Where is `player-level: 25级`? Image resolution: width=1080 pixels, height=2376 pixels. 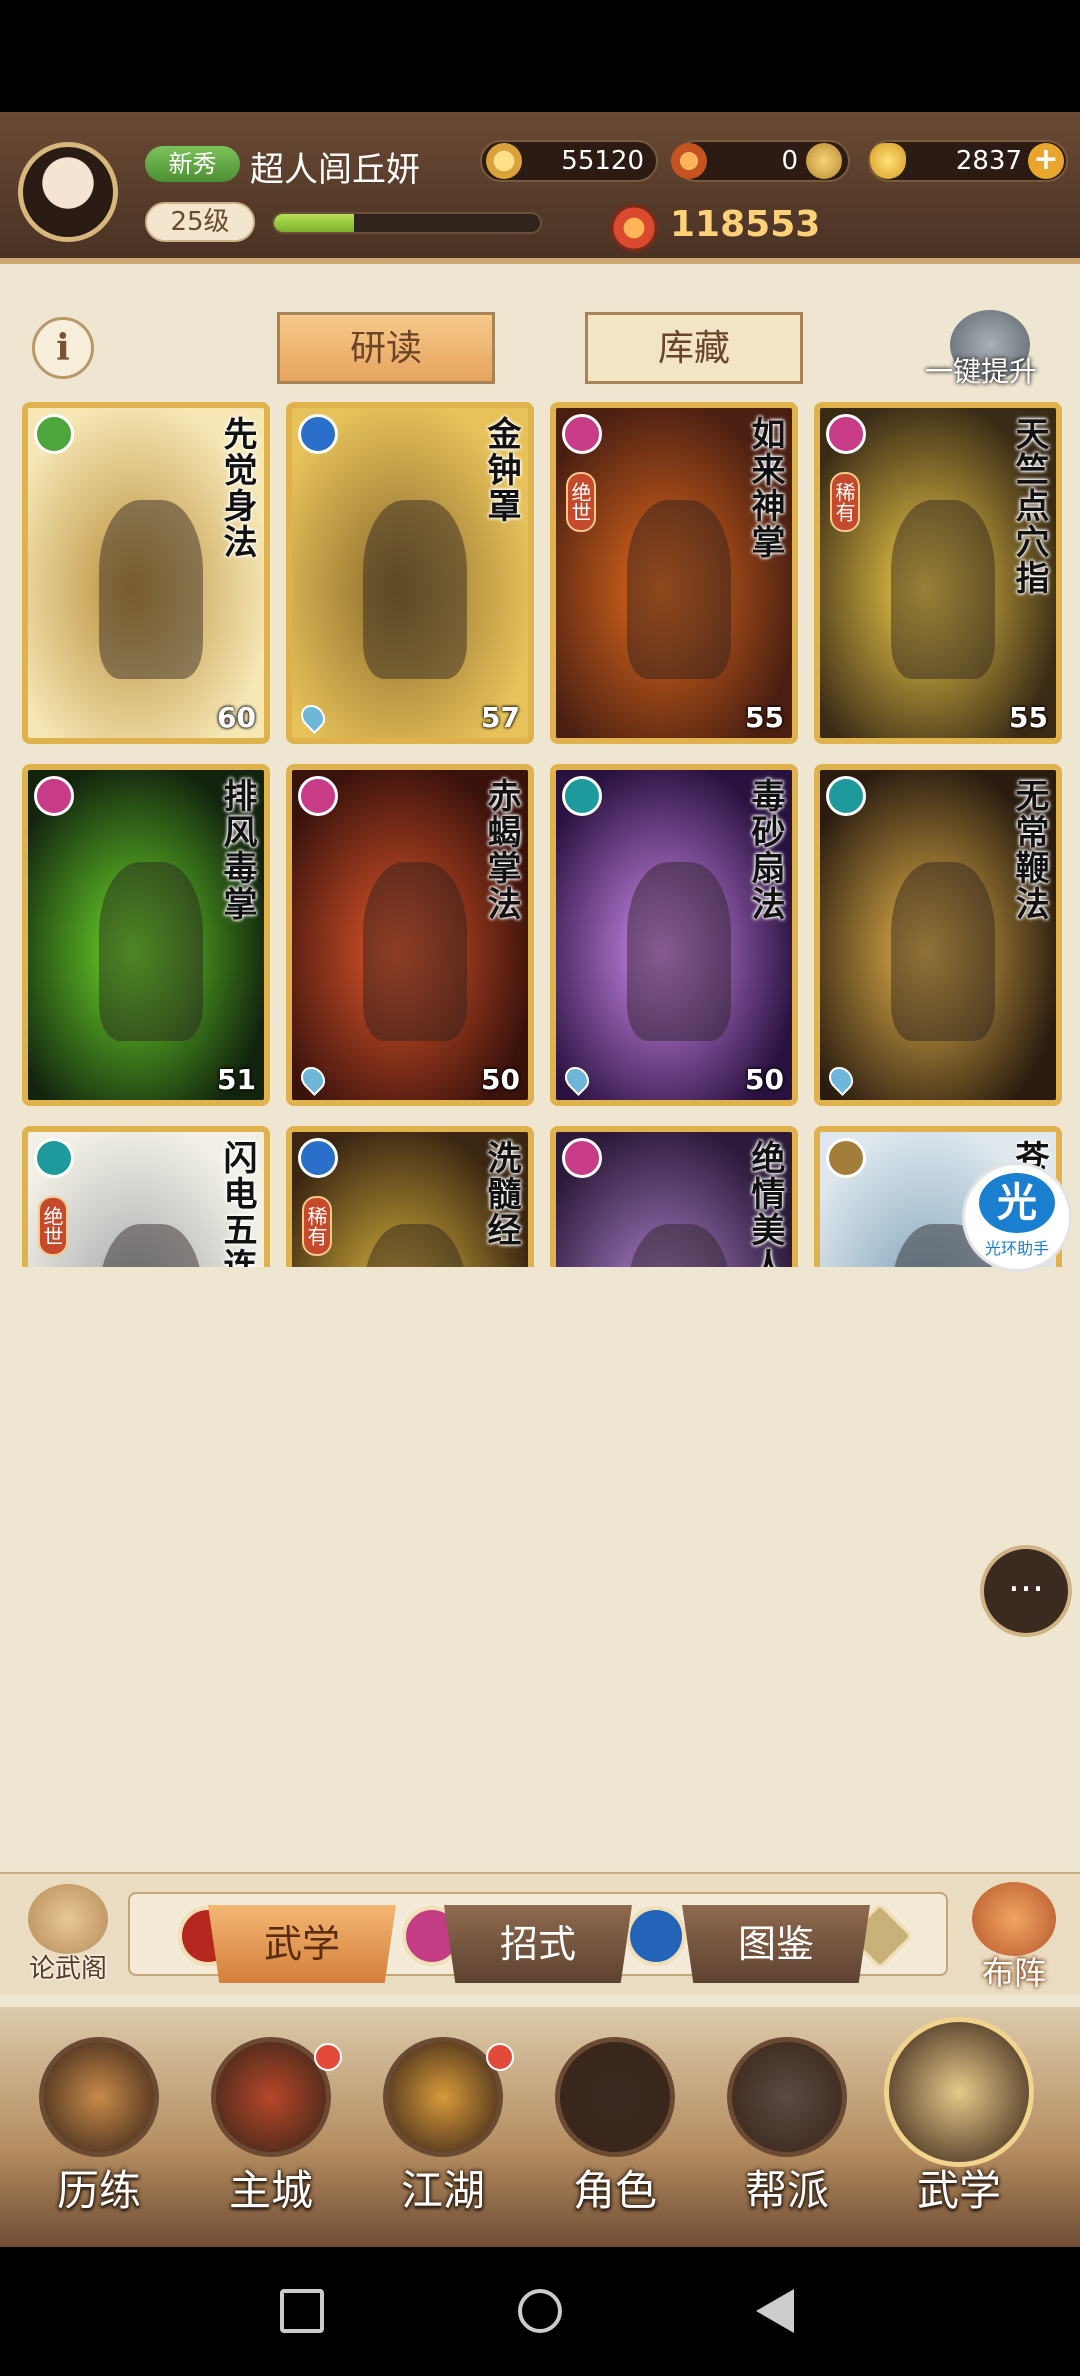 player-level: 25级 is located at coordinates (200, 222).